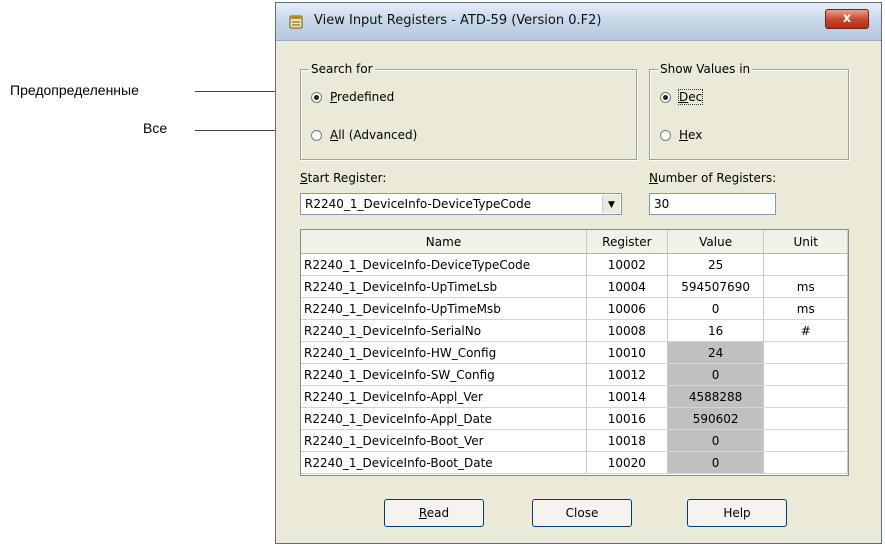  What do you see at coordinates (627, 242) in the screenshot?
I see `column-header-register: Register` at bounding box center [627, 242].